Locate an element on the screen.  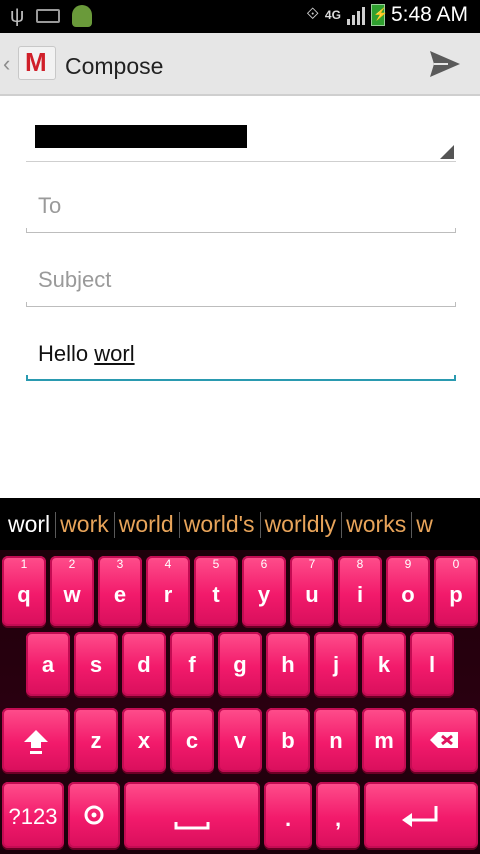
period-key-label: . is located at coordinates (288, 818).